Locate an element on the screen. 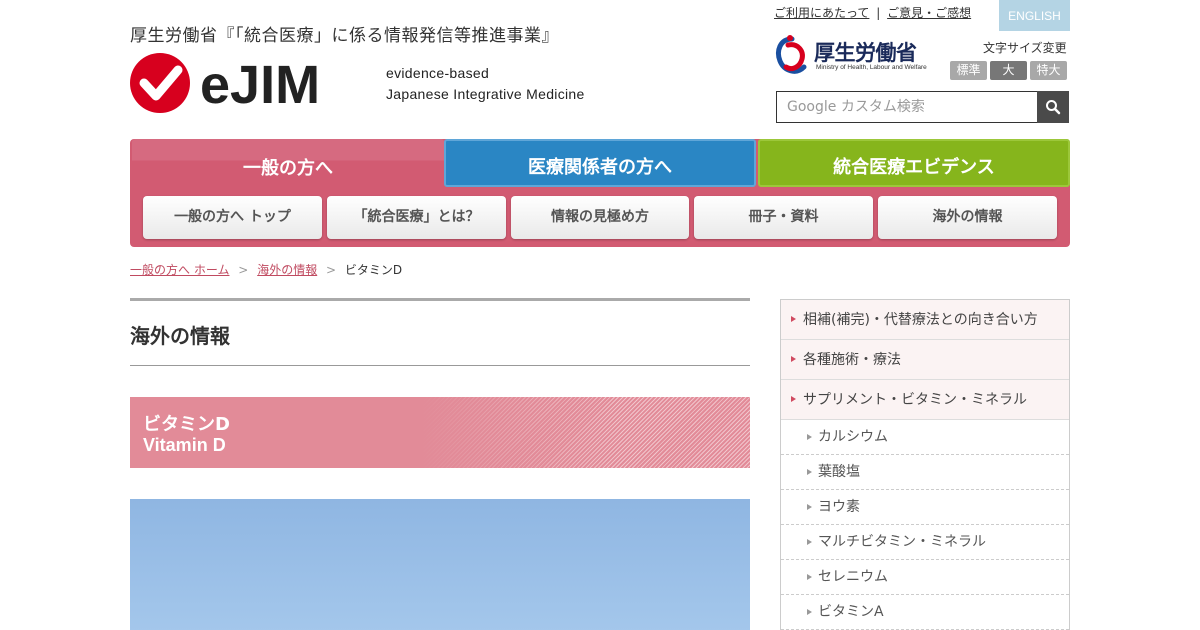 The width and height of the screenshot is (1200, 630). feedback-link: ご意見・ご感想 is located at coordinates (929, 13).